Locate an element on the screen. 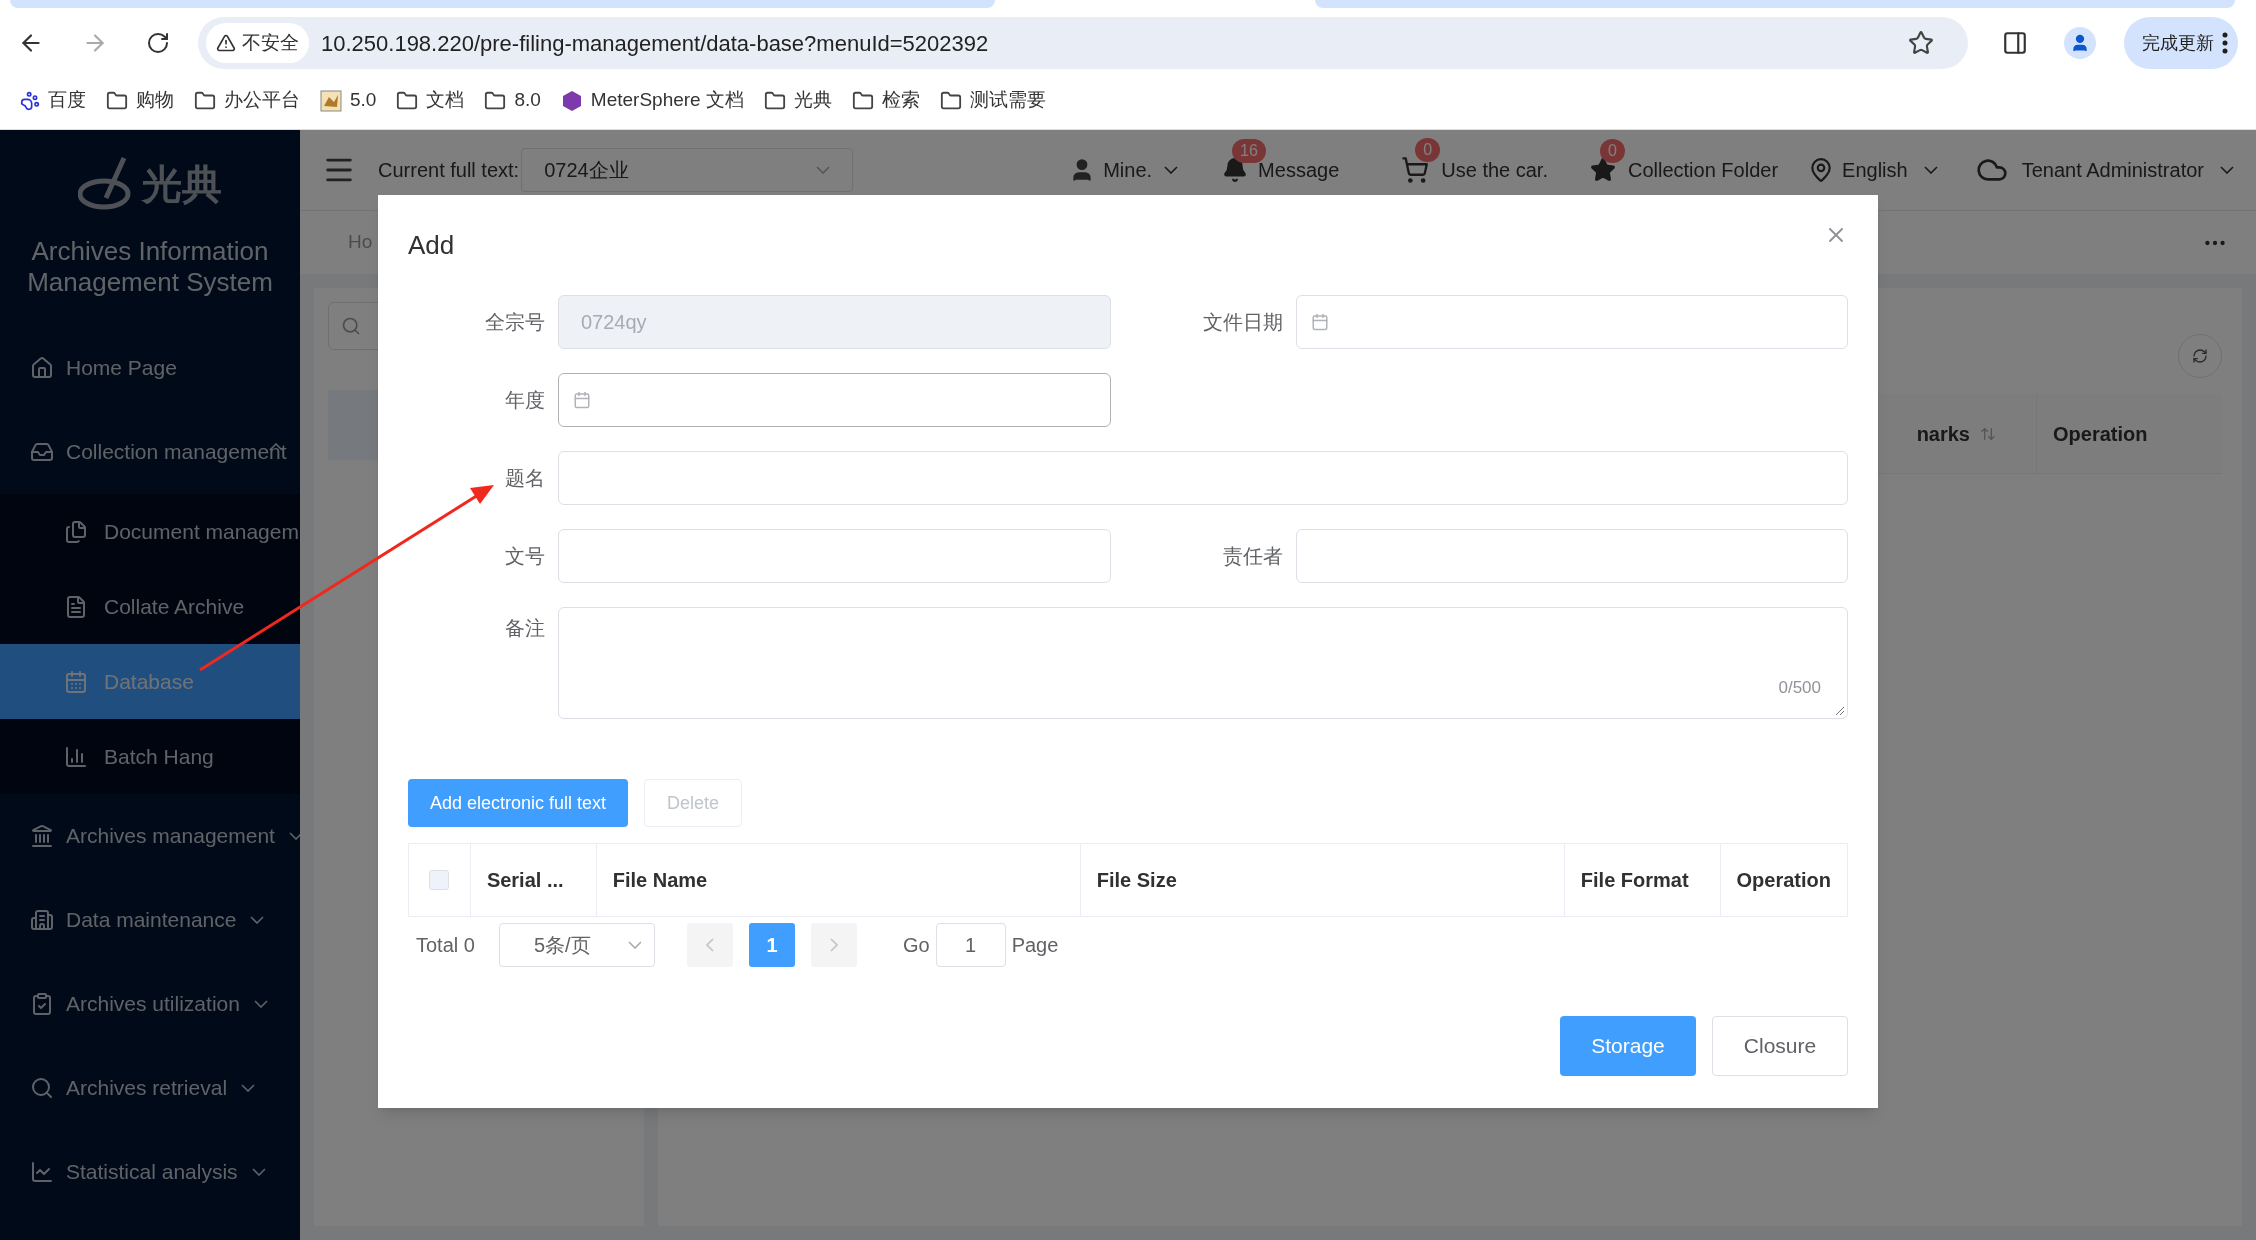 This screenshot has width=2256, height=1240. field-label: 责任者 is located at coordinates (1252, 556).